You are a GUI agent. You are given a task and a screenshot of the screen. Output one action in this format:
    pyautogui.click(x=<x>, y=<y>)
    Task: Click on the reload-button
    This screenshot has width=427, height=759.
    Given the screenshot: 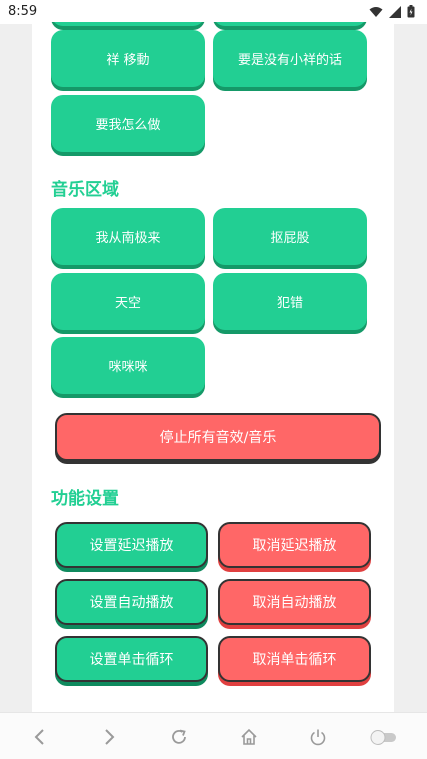 What is the action you would take?
    pyautogui.click(x=179, y=737)
    